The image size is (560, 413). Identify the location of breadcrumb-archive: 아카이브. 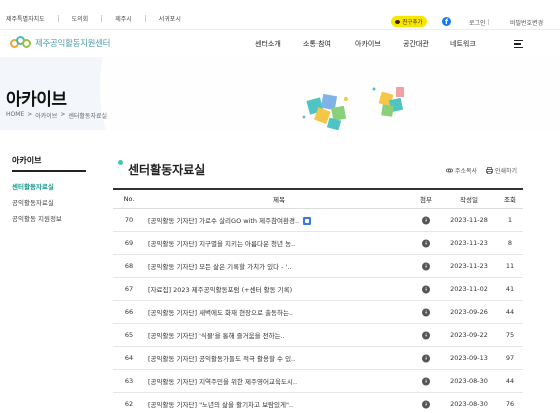
(46, 115).